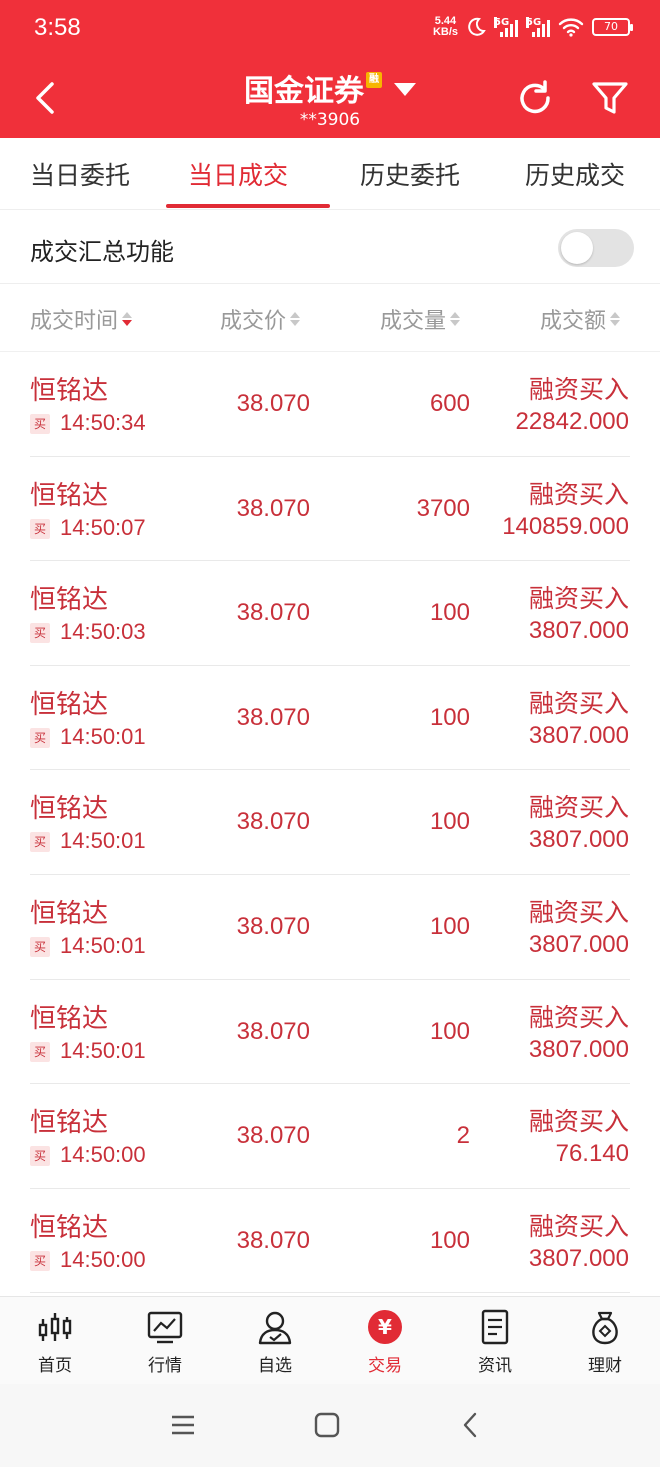 The height and width of the screenshot is (1467, 660). Describe the element at coordinates (103, 422) in the screenshot. I see `trade-time: 14:50:34` at that location.